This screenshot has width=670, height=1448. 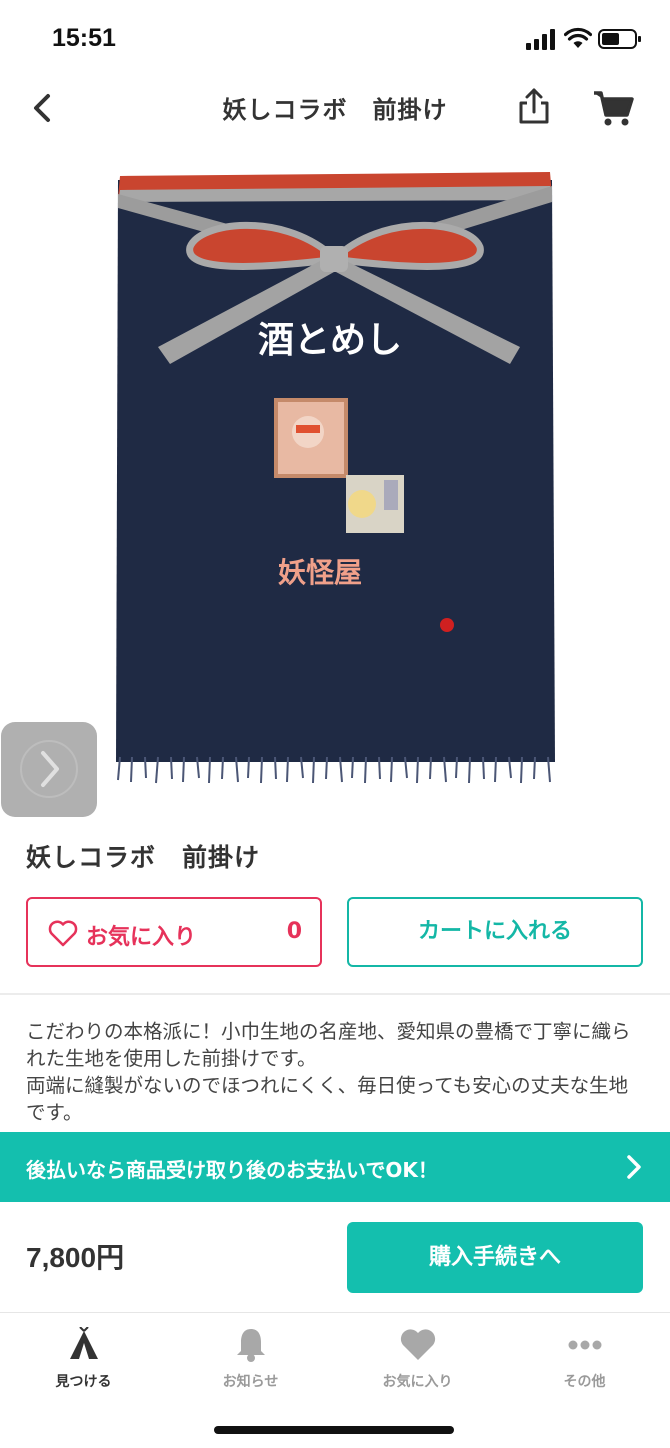 I want to click on tab-more: その他, so click(x=584, y=1367).